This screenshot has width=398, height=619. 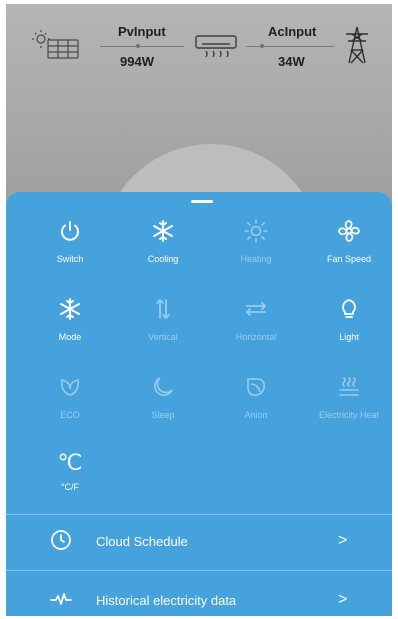 What do you see at coordinates (163, 415) in the screenshot?
I see `sleep-label: Sleep` at bounding box center [163, 415].